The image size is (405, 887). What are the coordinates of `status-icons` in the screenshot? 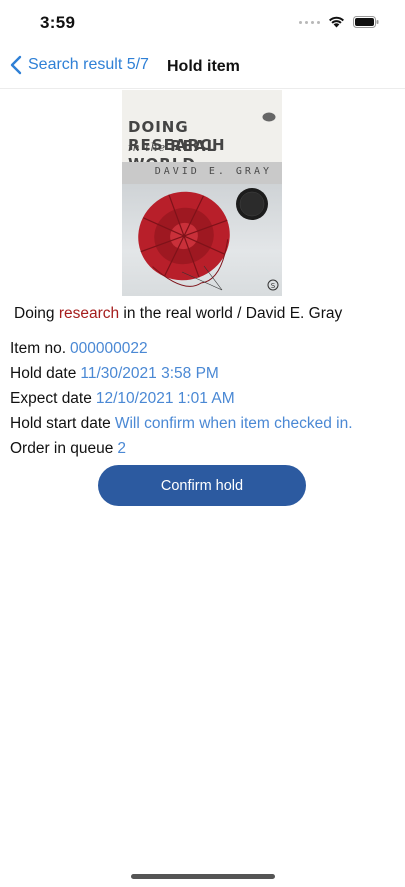 It's located at (339, 22).